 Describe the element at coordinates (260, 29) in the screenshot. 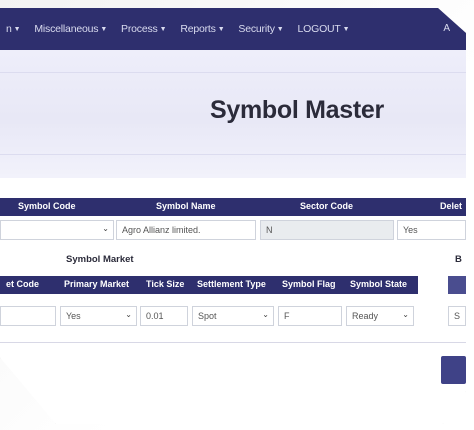

I see `nav-item-security: Security ▼` at that location.